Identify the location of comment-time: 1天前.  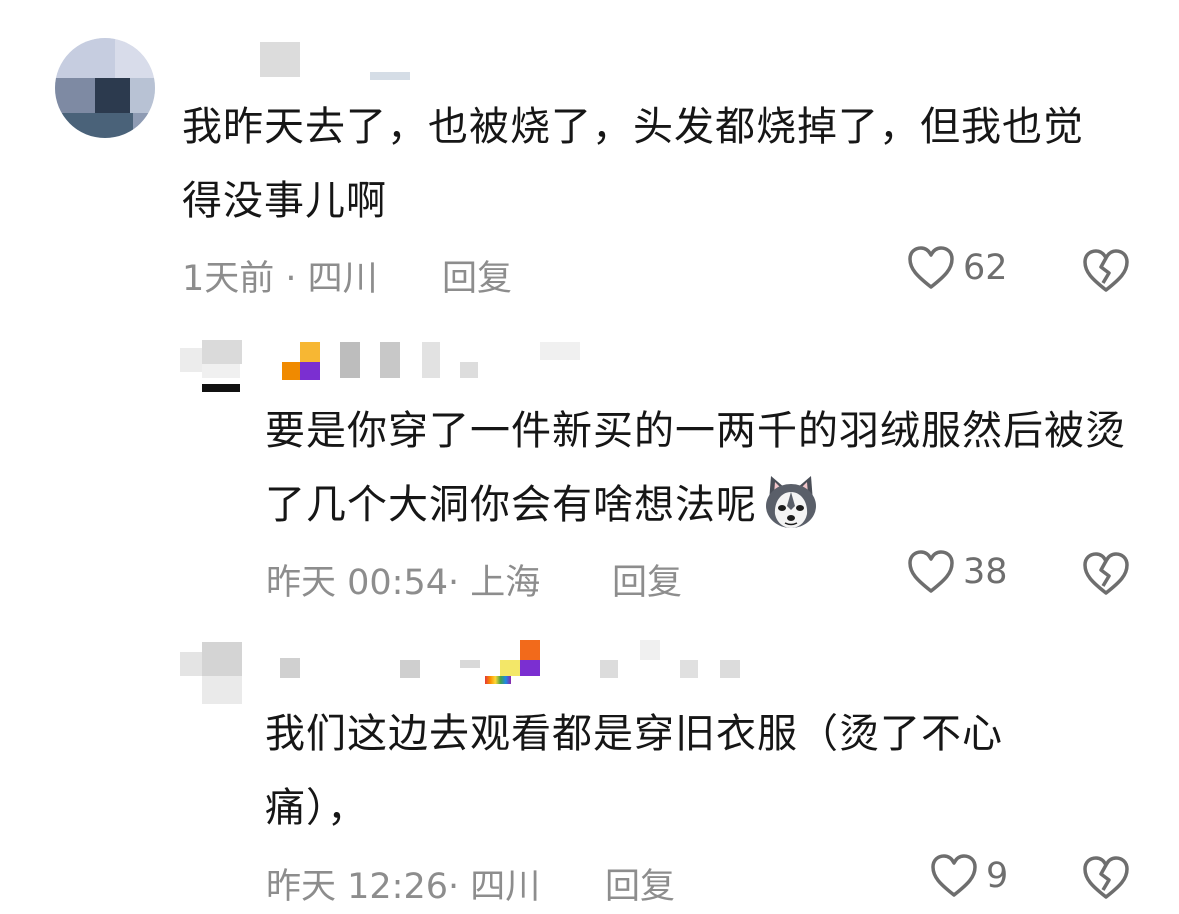
(228, 279).